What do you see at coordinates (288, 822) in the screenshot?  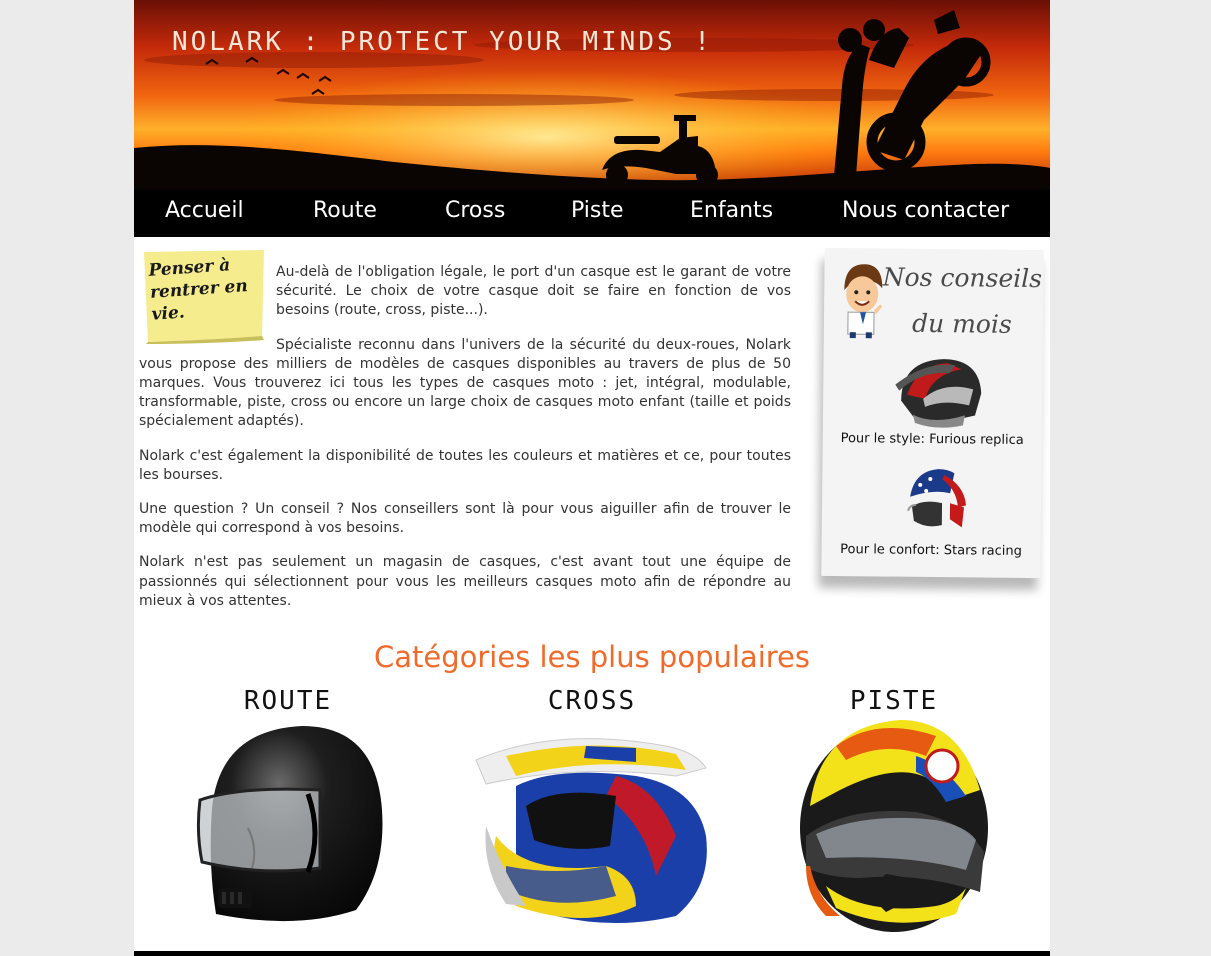 I see `route-helmet-image` at bounding box center [288, 822].